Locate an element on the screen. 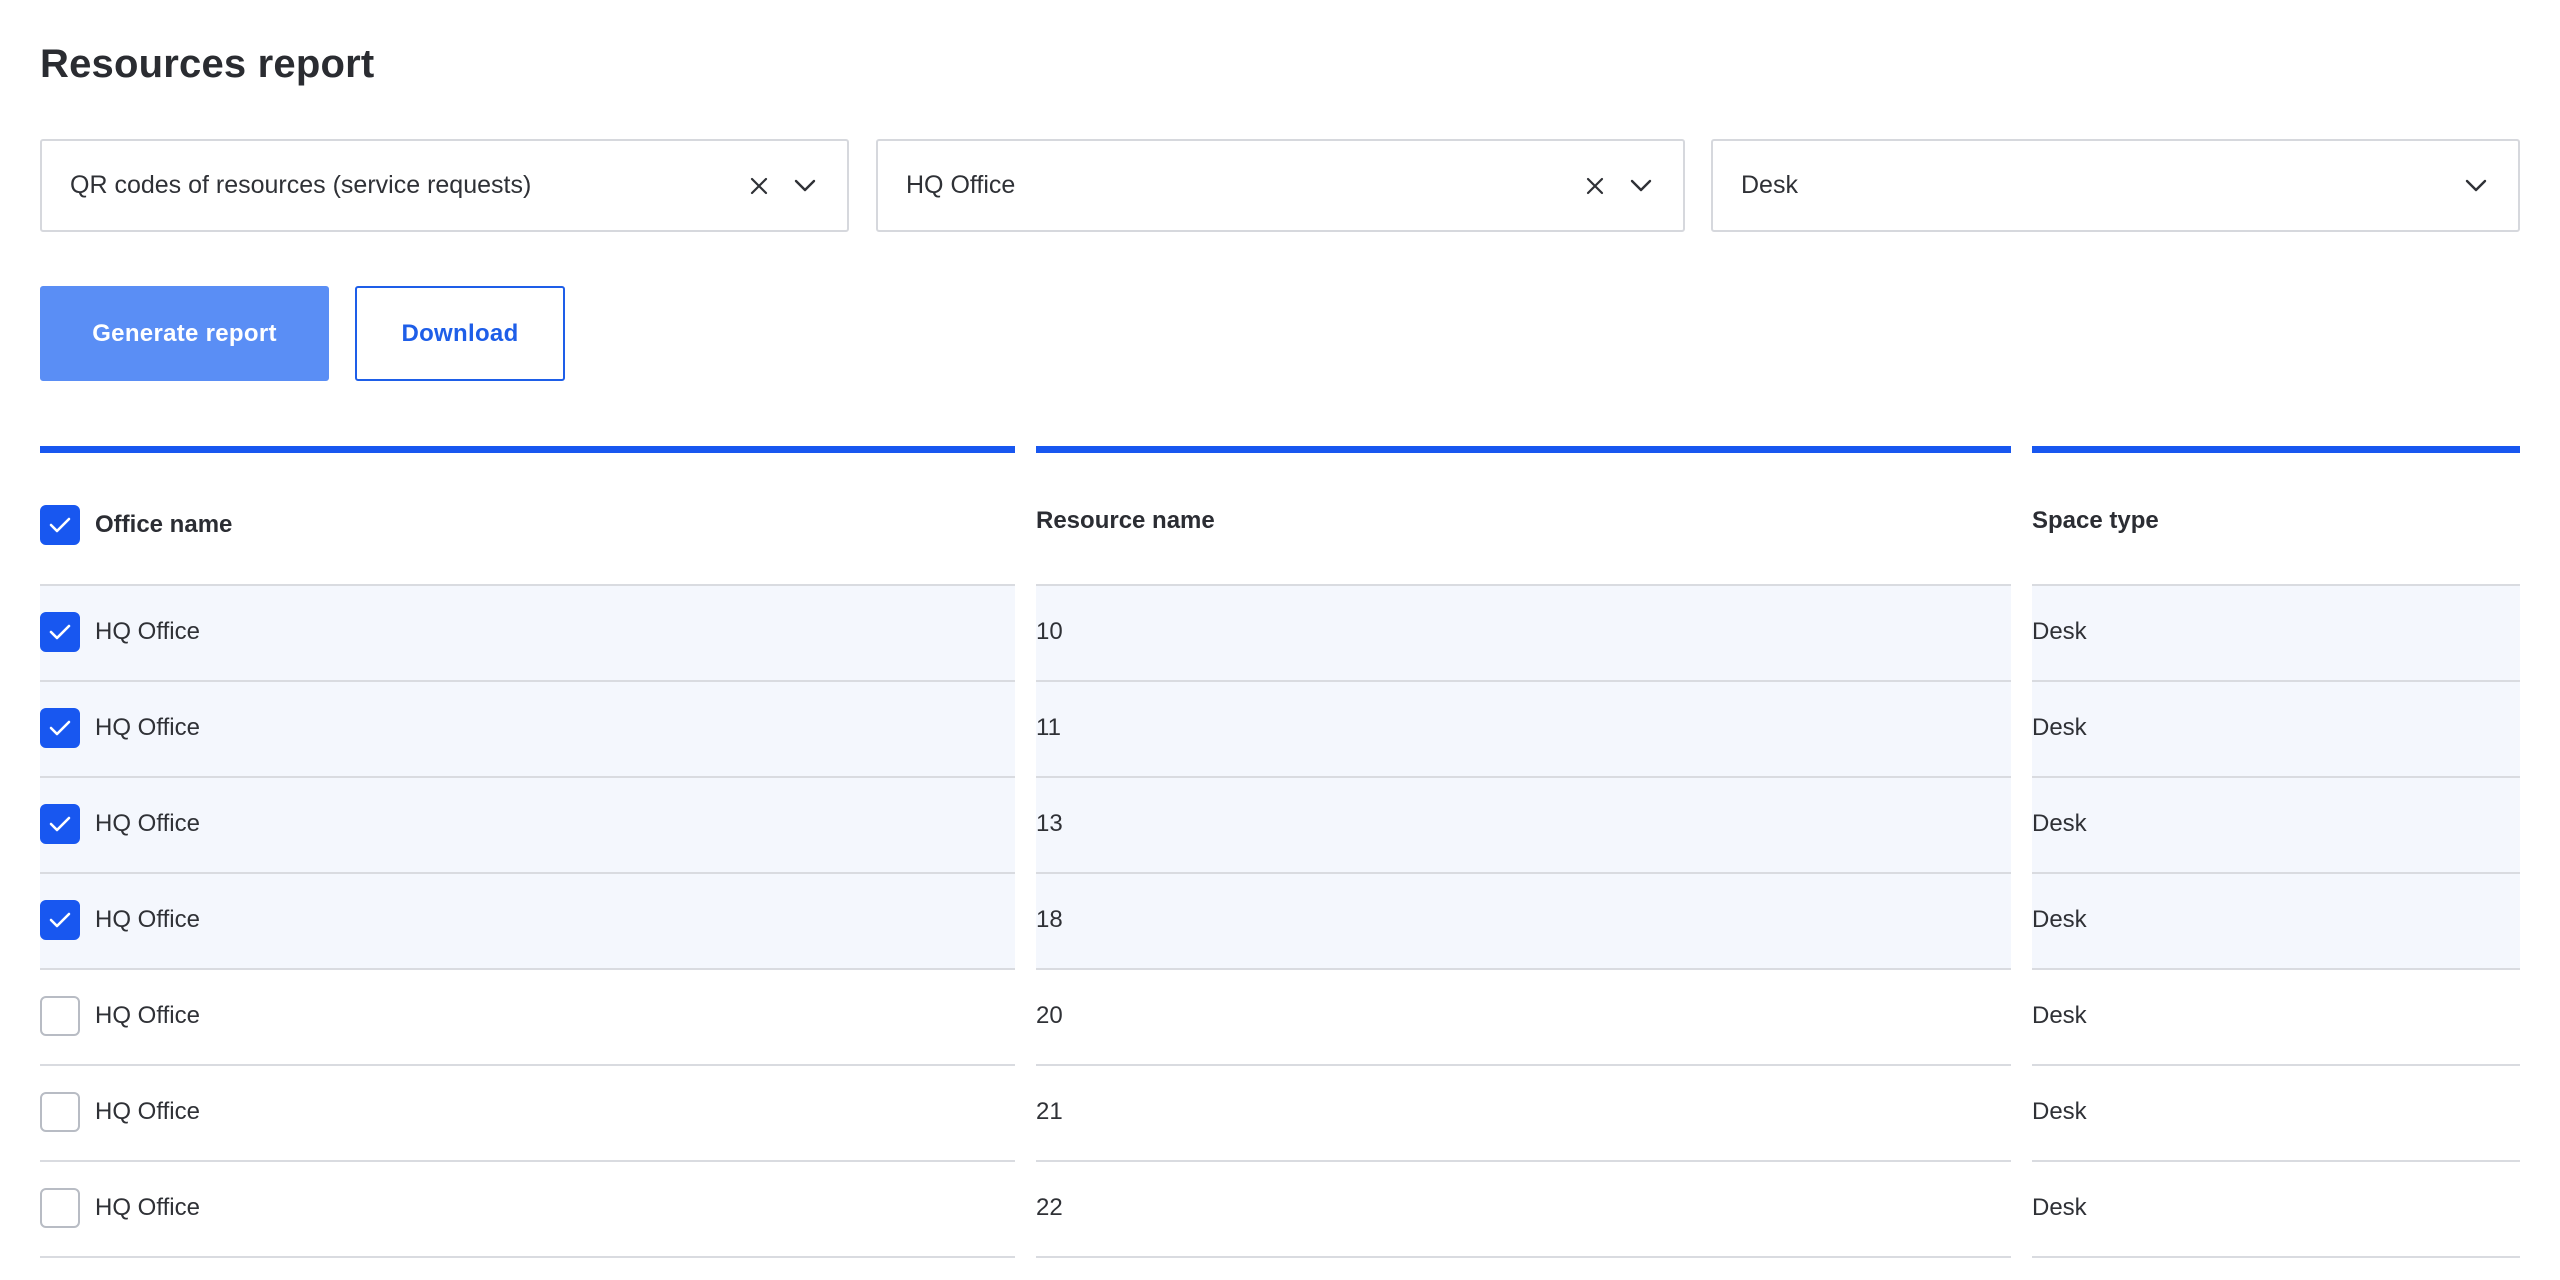  resource-name-cell: 20 is located at coordinates (1049, 1015).